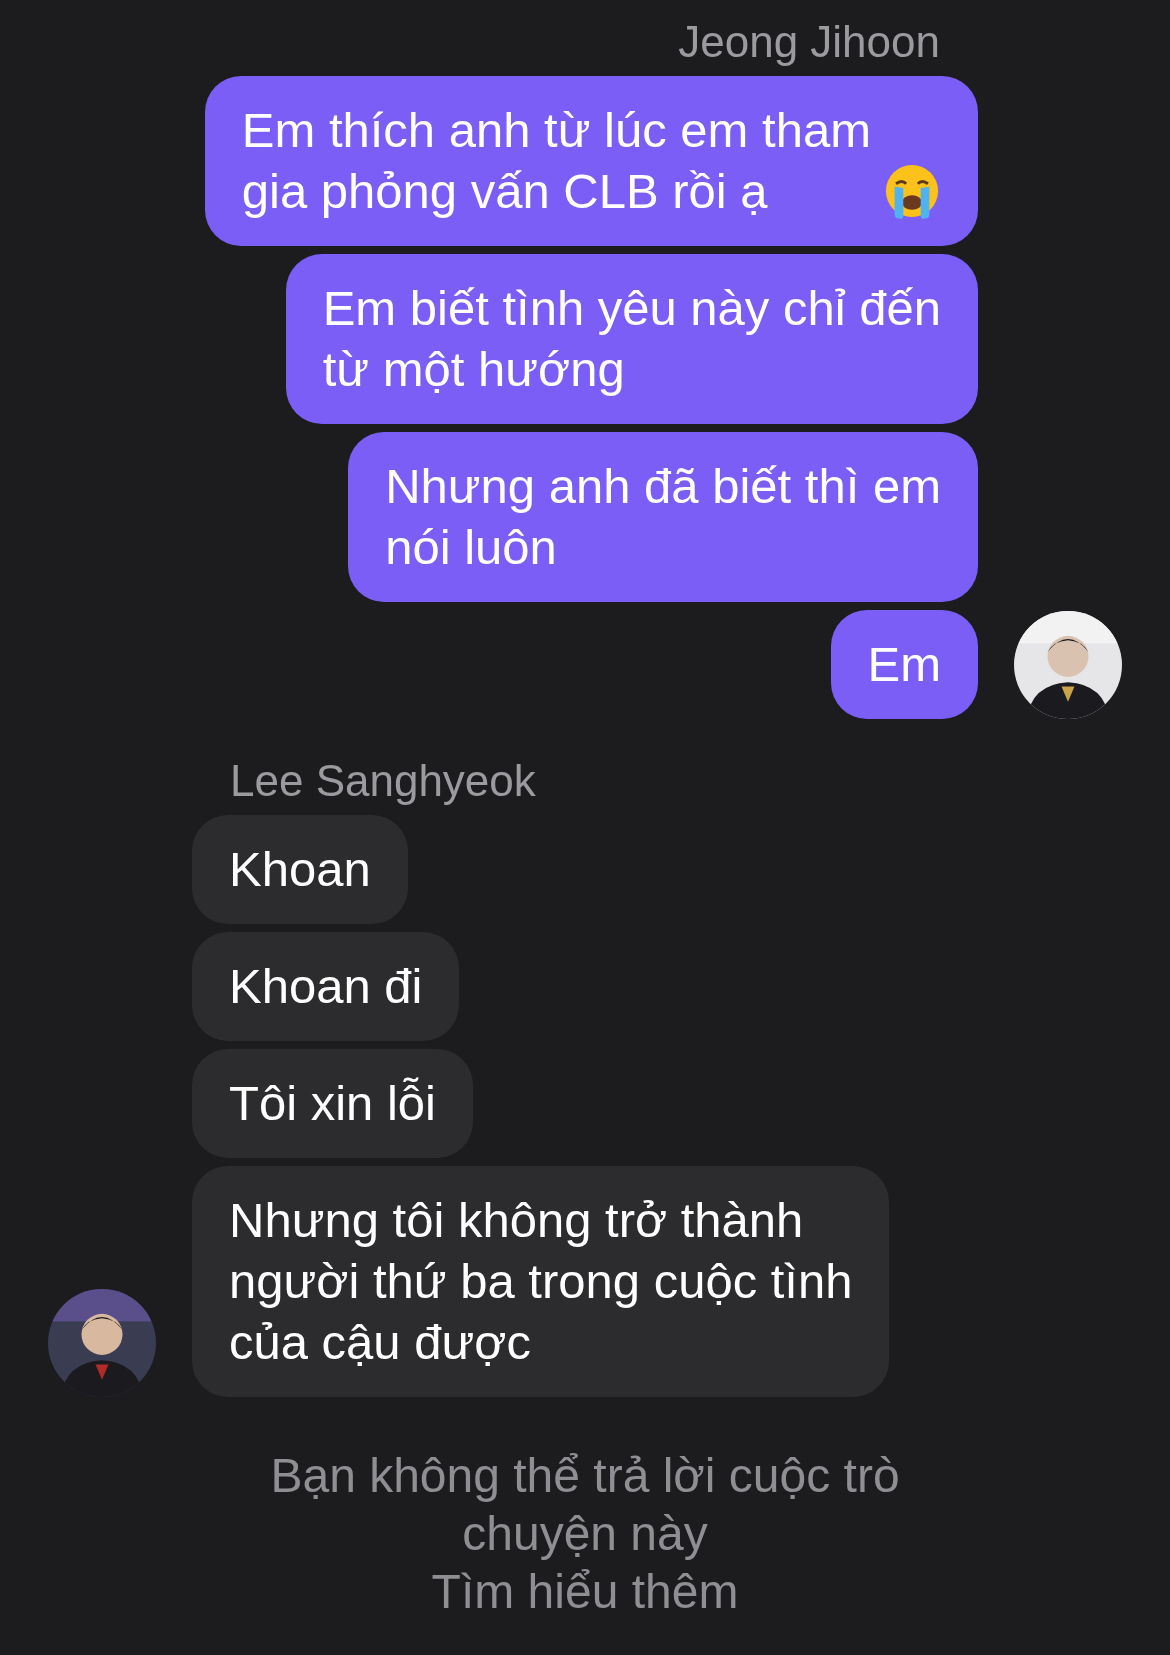 Image resolution: width=1170 pixels, height=1655 pixels. I want to click on learn-more-link: Tìm hiểu thêm, so click(585, 1592).